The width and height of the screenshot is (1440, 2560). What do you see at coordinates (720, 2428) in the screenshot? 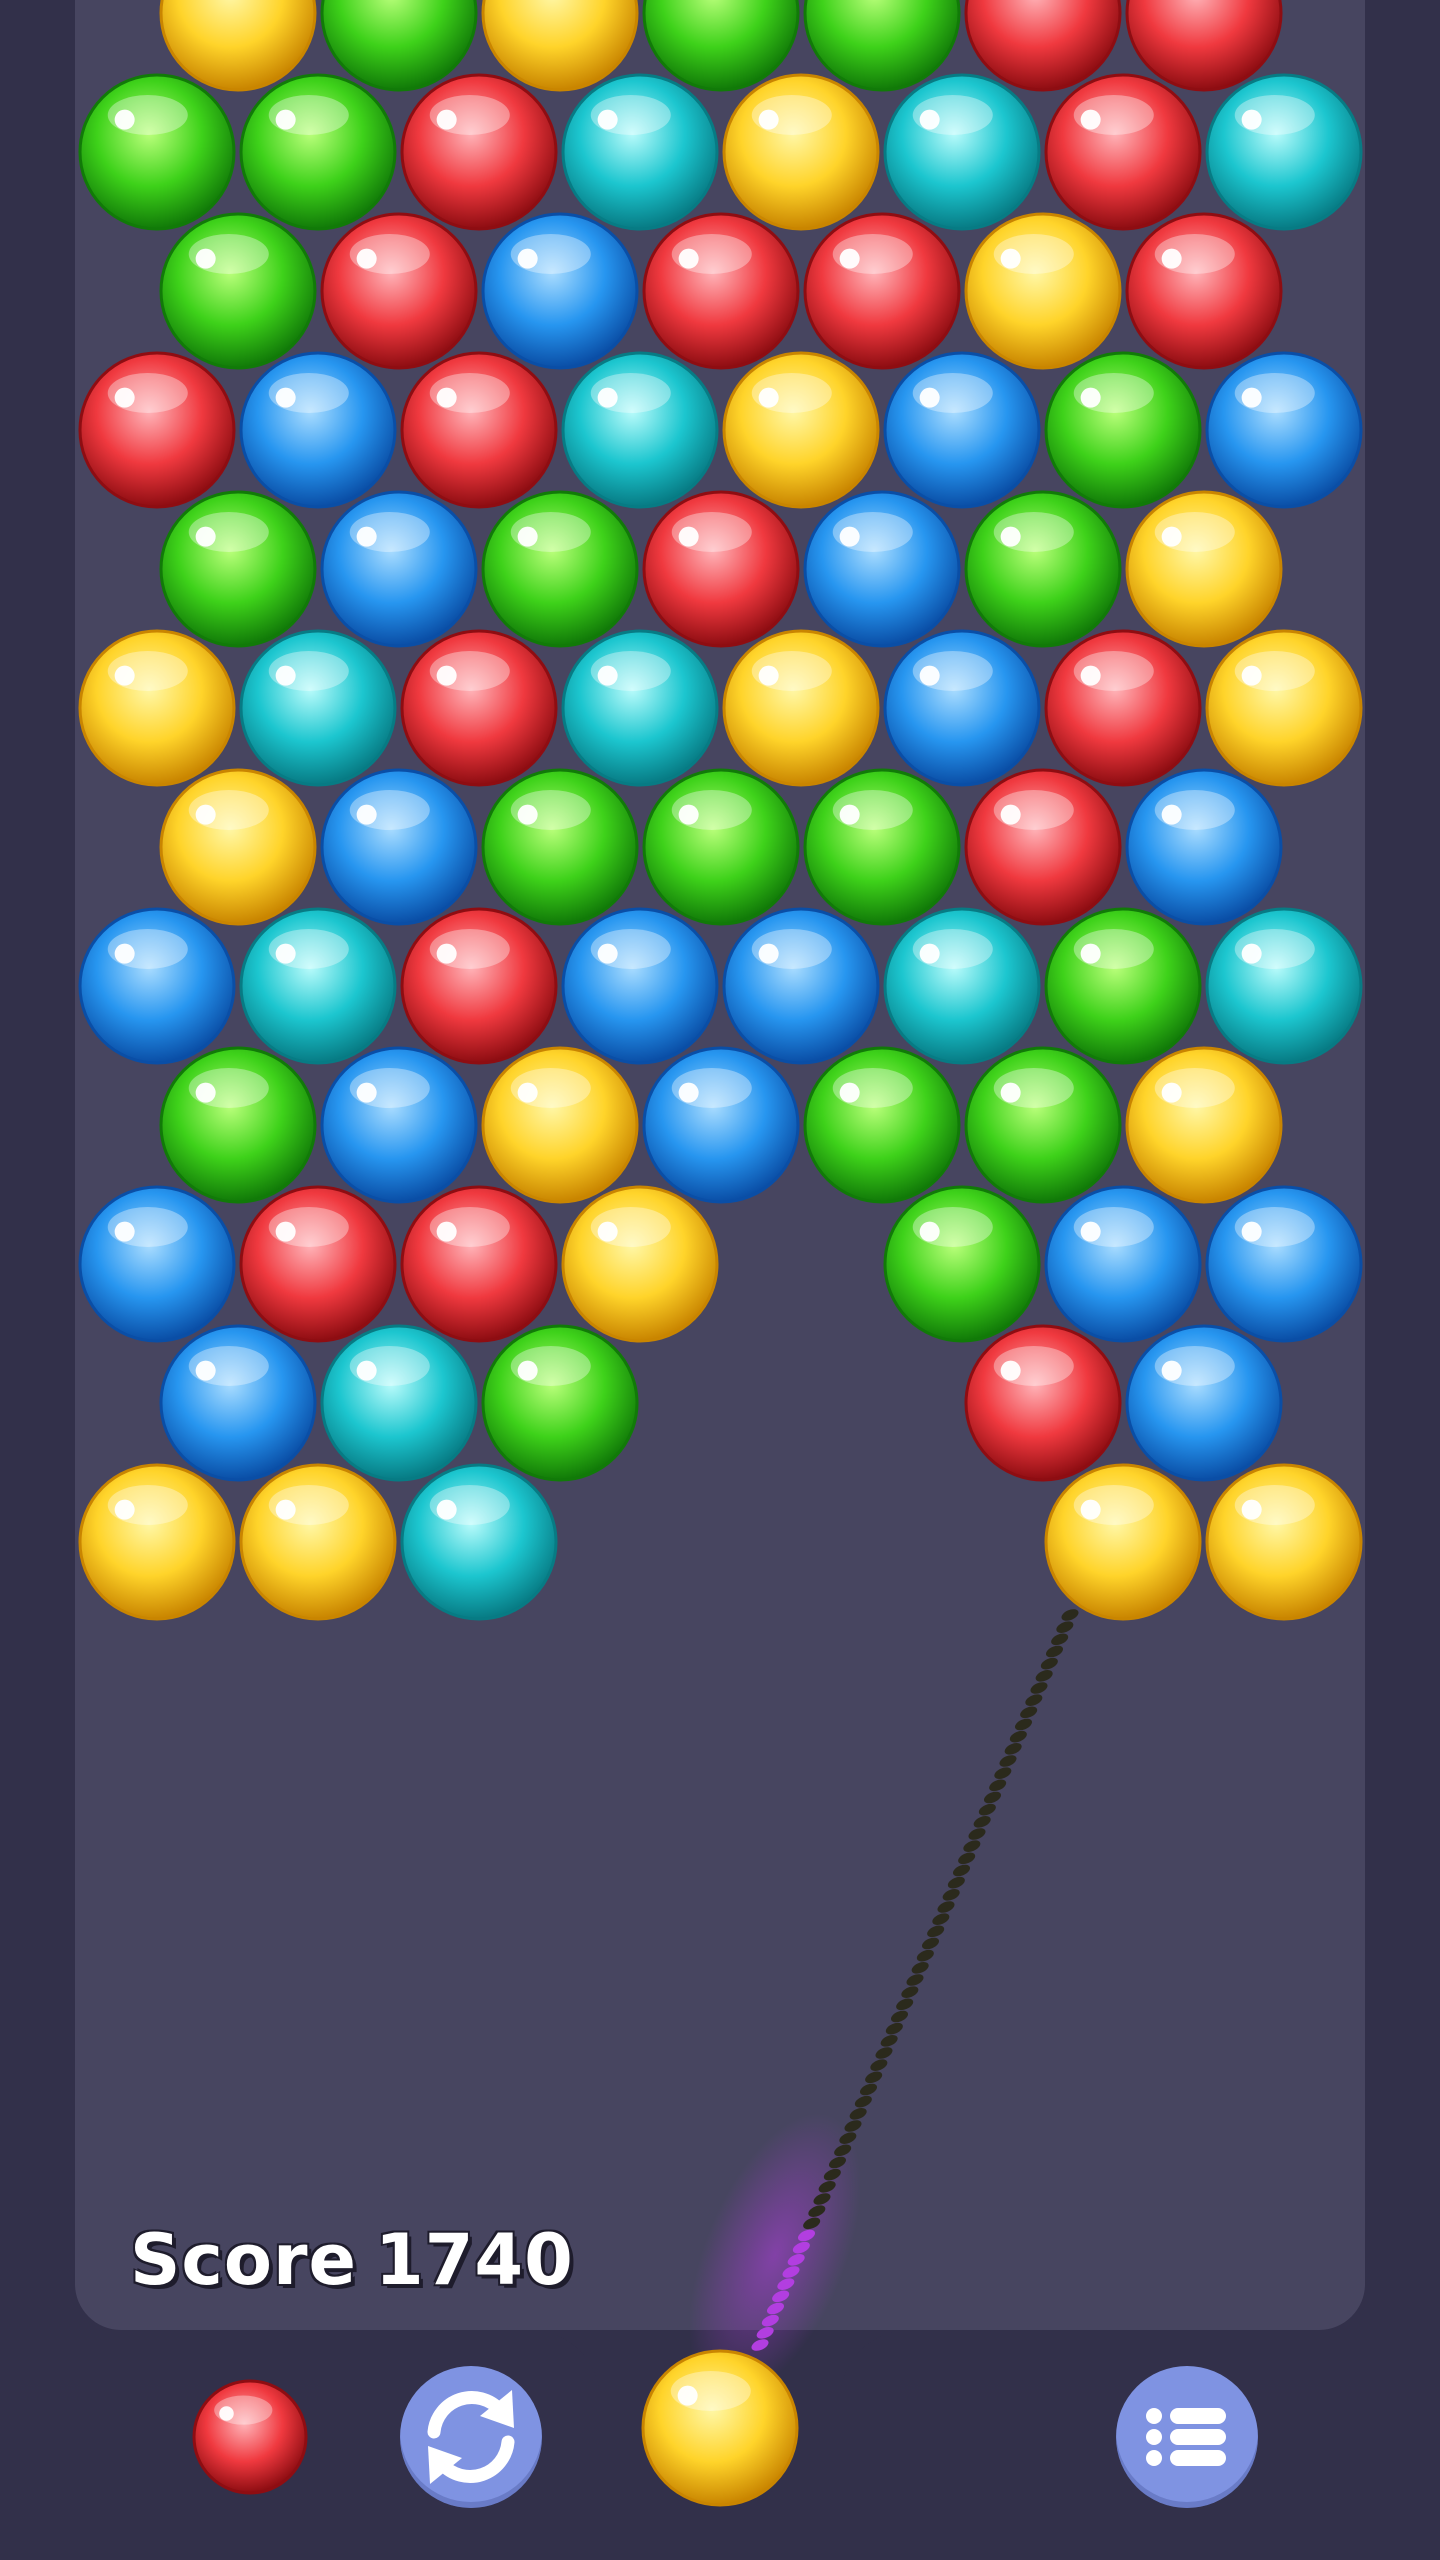
I see `shooter-bubble` at bounding box center [720, 2428].